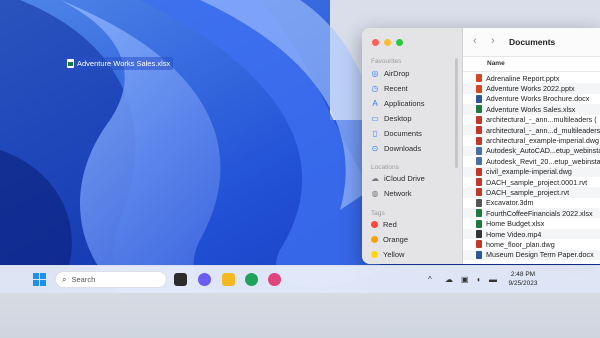  What do you see at coordinates (228, 279) in the screenshot?
I see `folder-icon` at bounding box center [228, 279].